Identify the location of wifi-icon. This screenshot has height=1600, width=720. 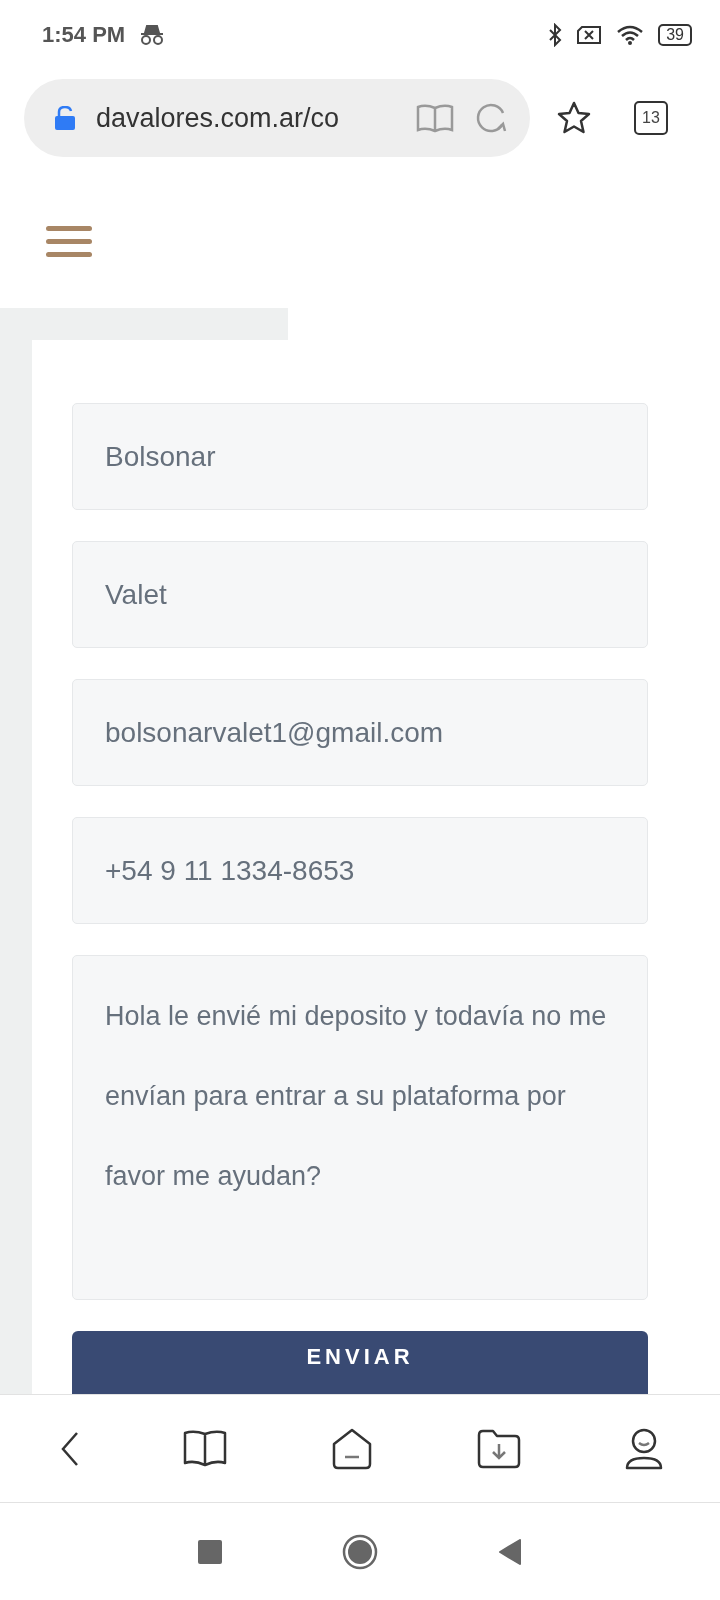
(630, 35).